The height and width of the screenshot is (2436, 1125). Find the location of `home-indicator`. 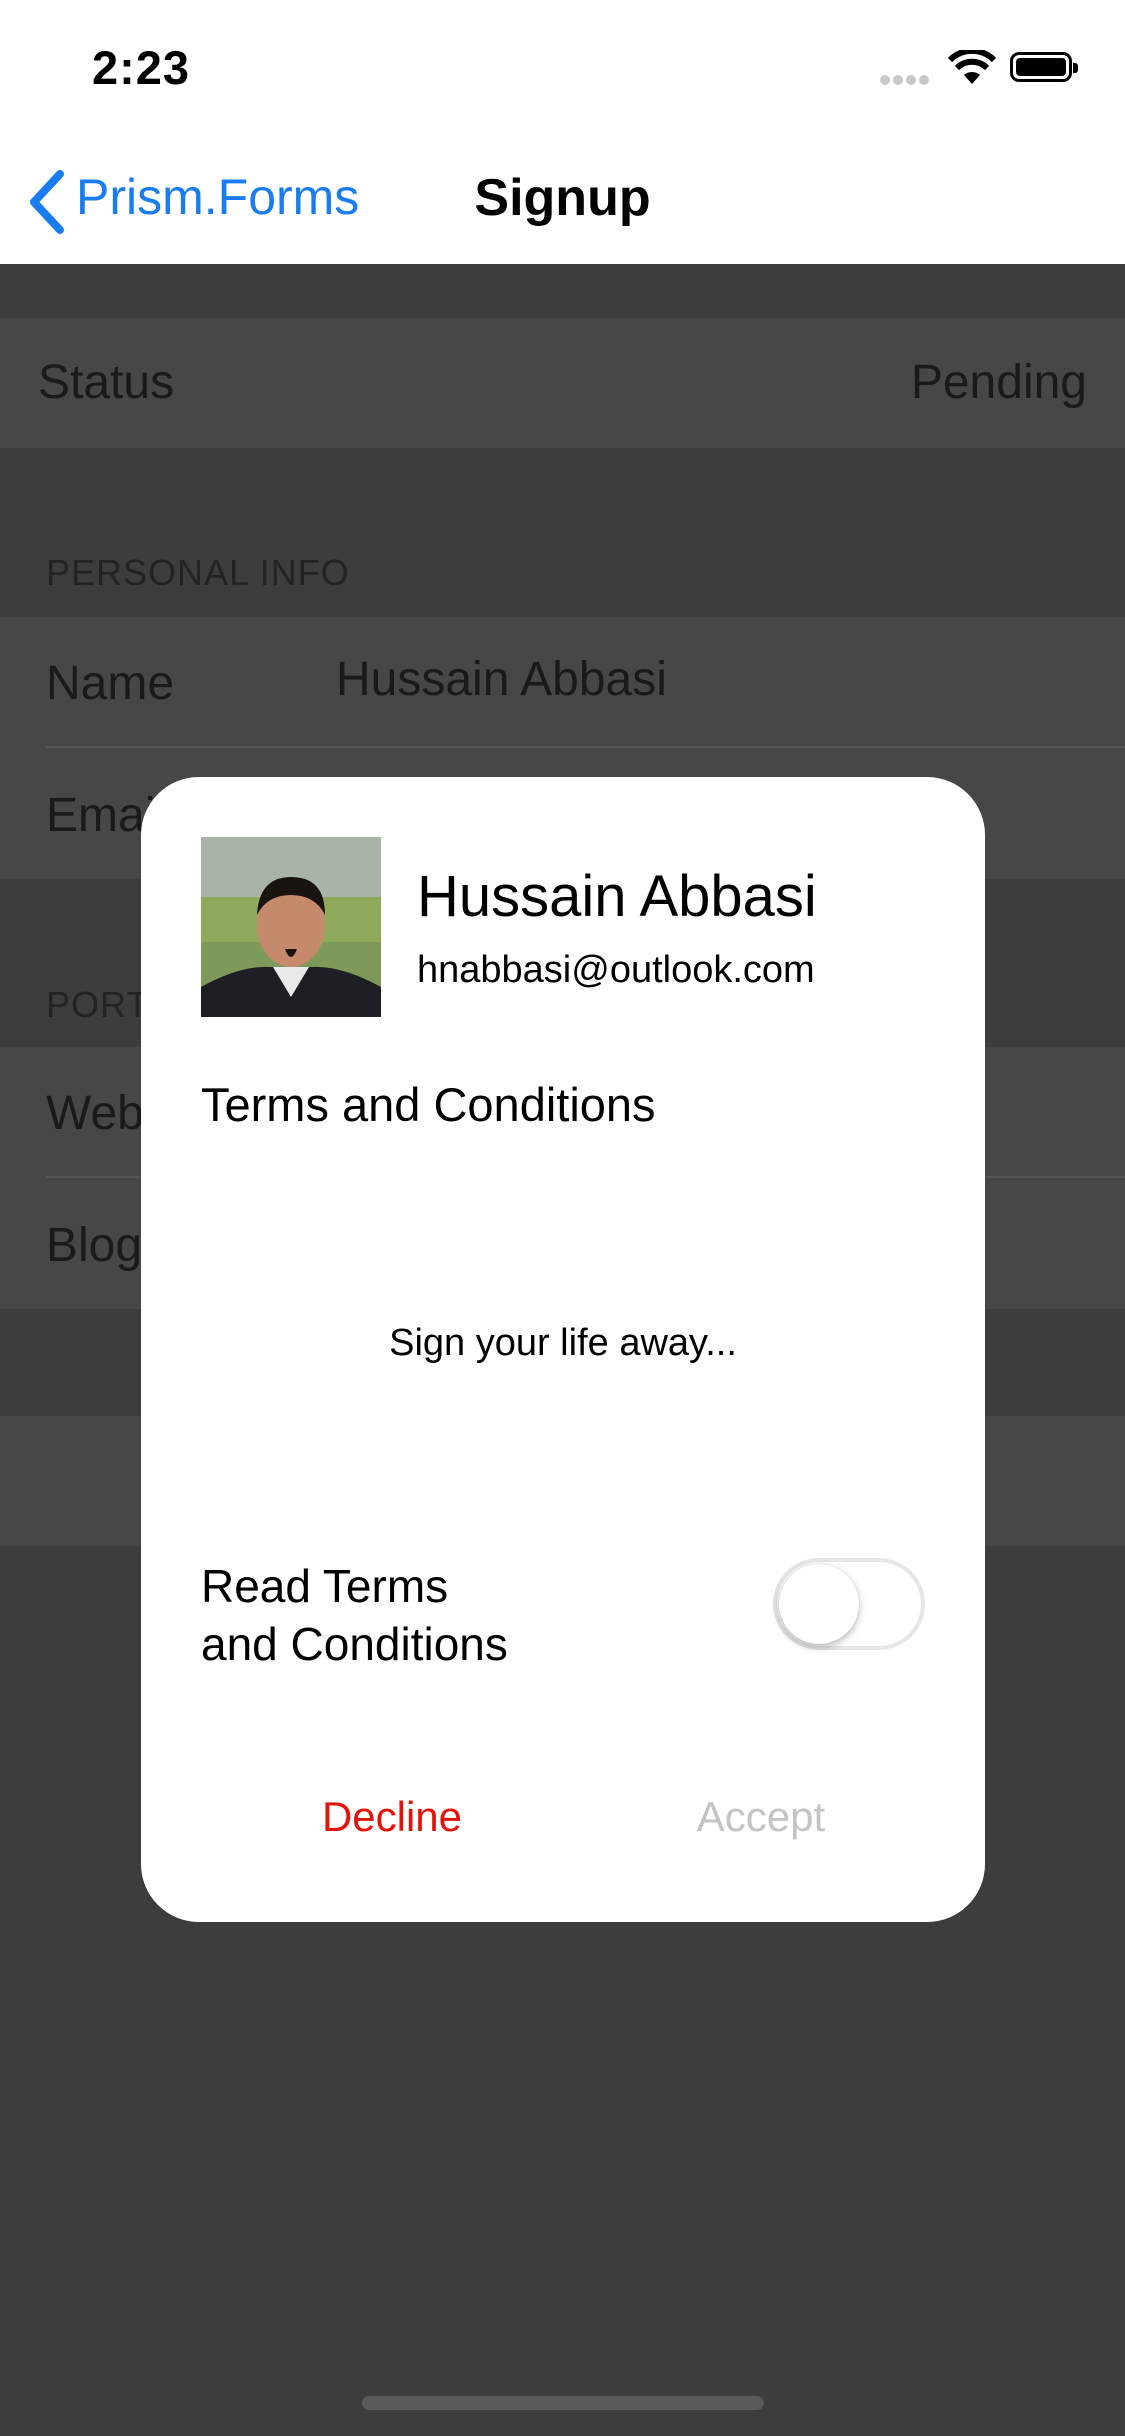

home-indicator is located at coordinates (563, 2403).